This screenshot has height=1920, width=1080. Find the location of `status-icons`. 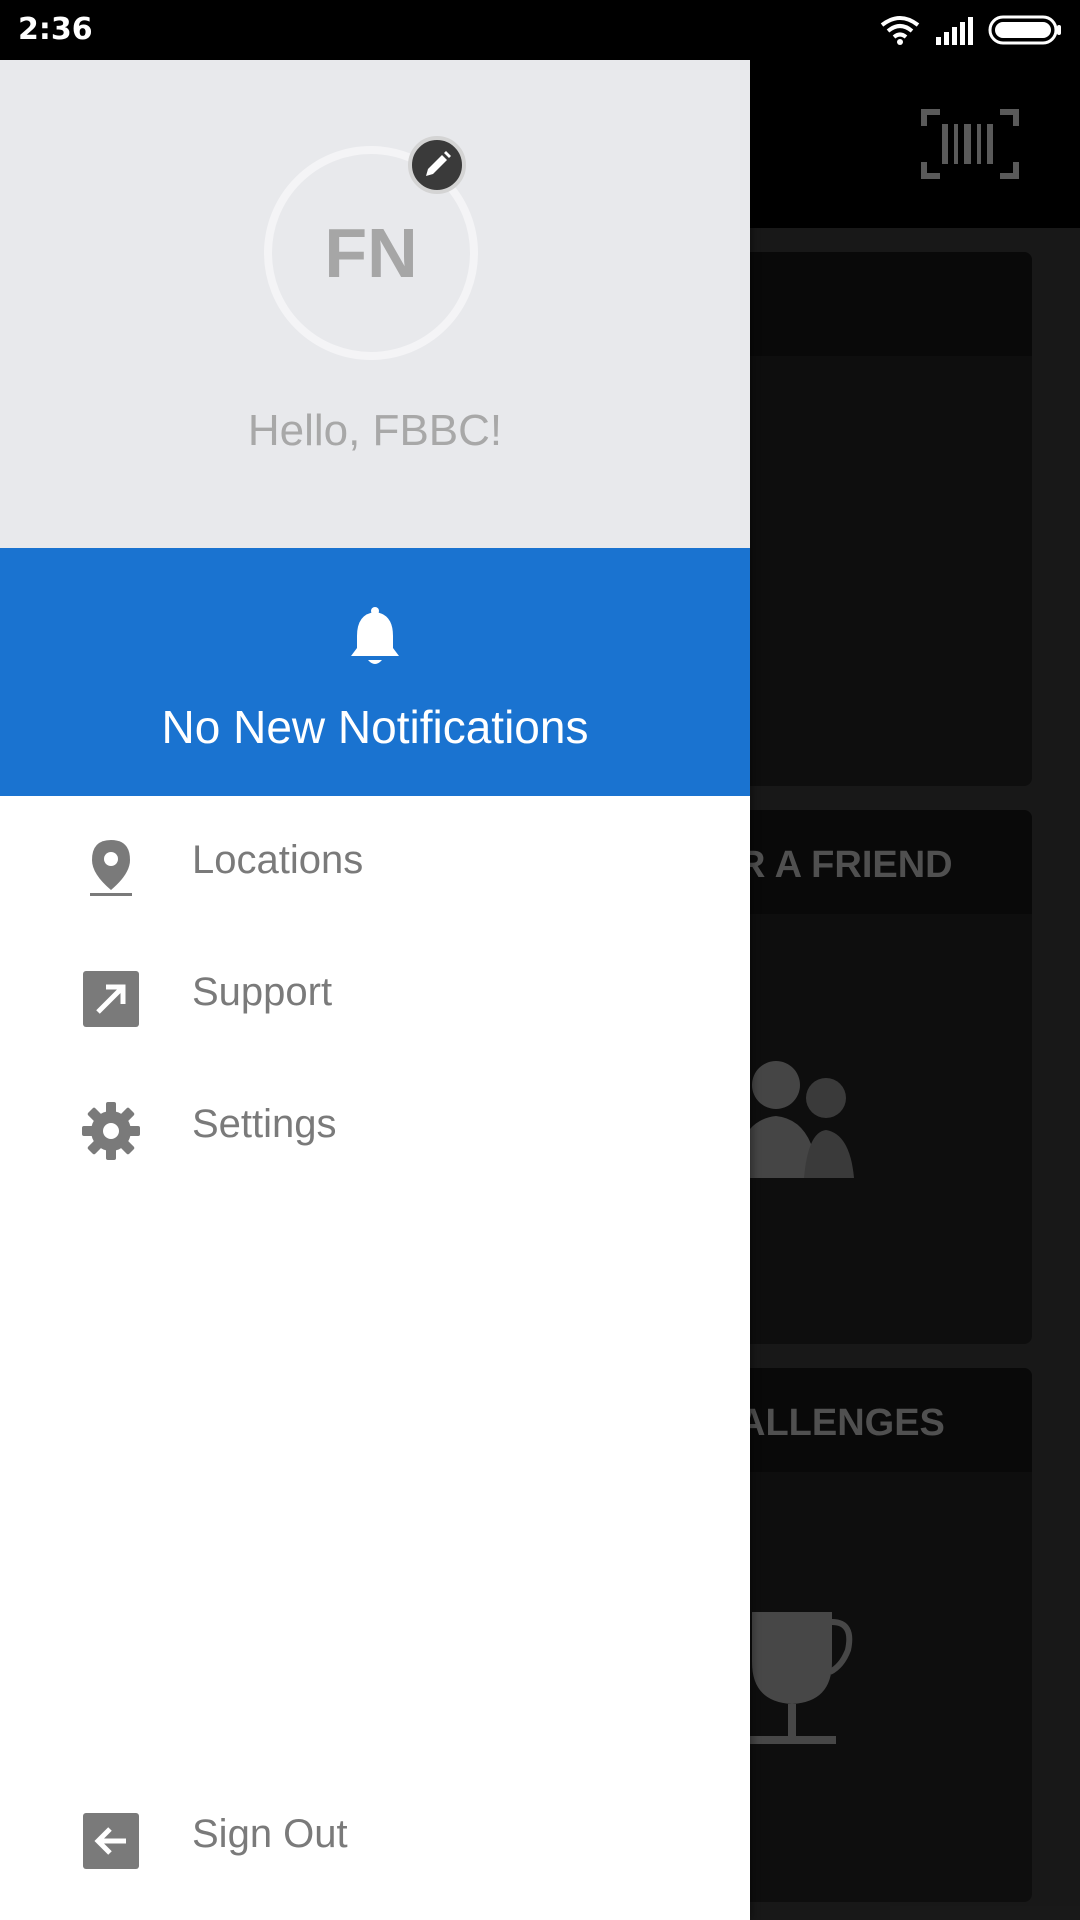

status-icons is located at coordinates (971, 30).